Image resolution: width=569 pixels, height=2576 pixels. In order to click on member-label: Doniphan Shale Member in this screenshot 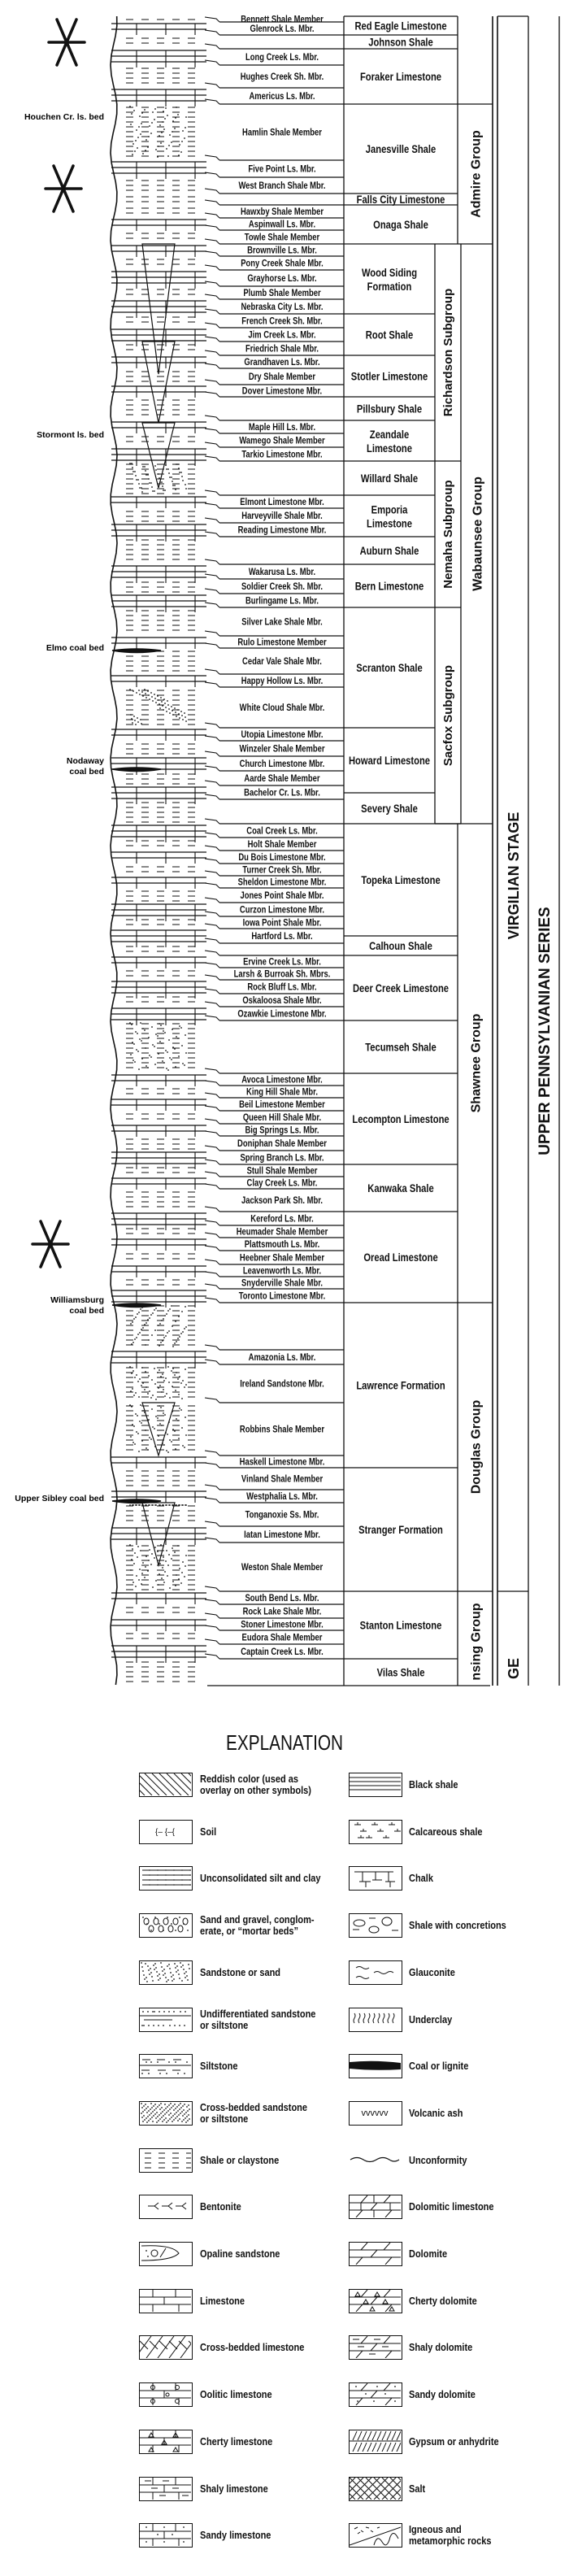, I will do `click(282, 1144)`.